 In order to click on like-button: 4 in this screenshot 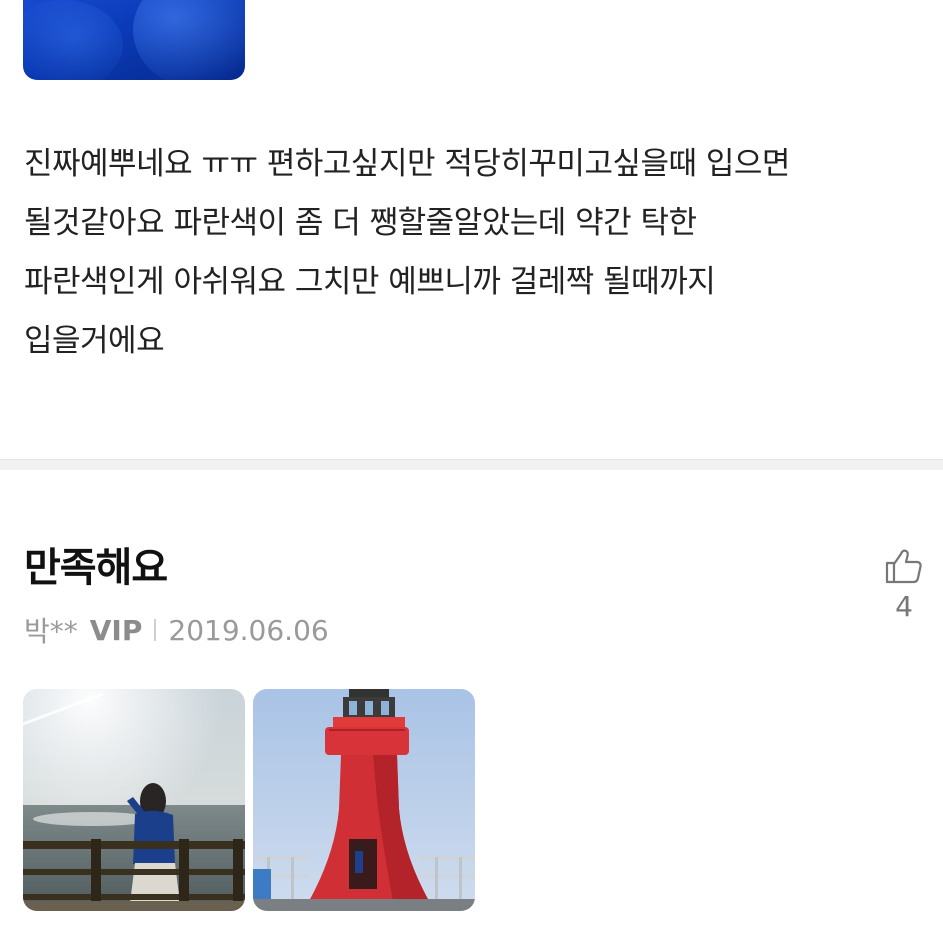, I will do `click(904, 585)`.